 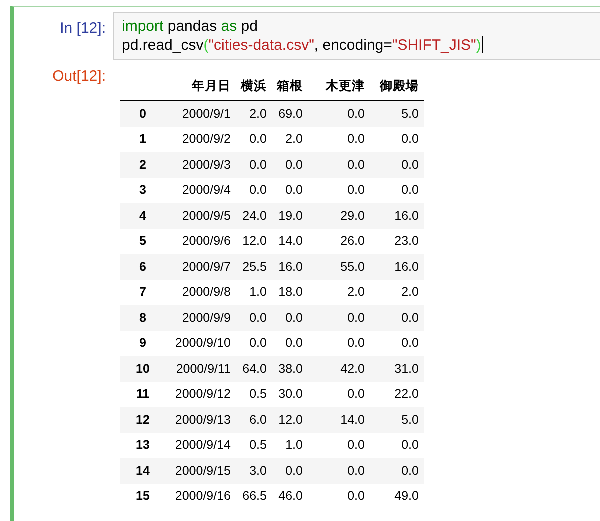 I want to click on table-cell: 23.0, so click(x=397, y=241).